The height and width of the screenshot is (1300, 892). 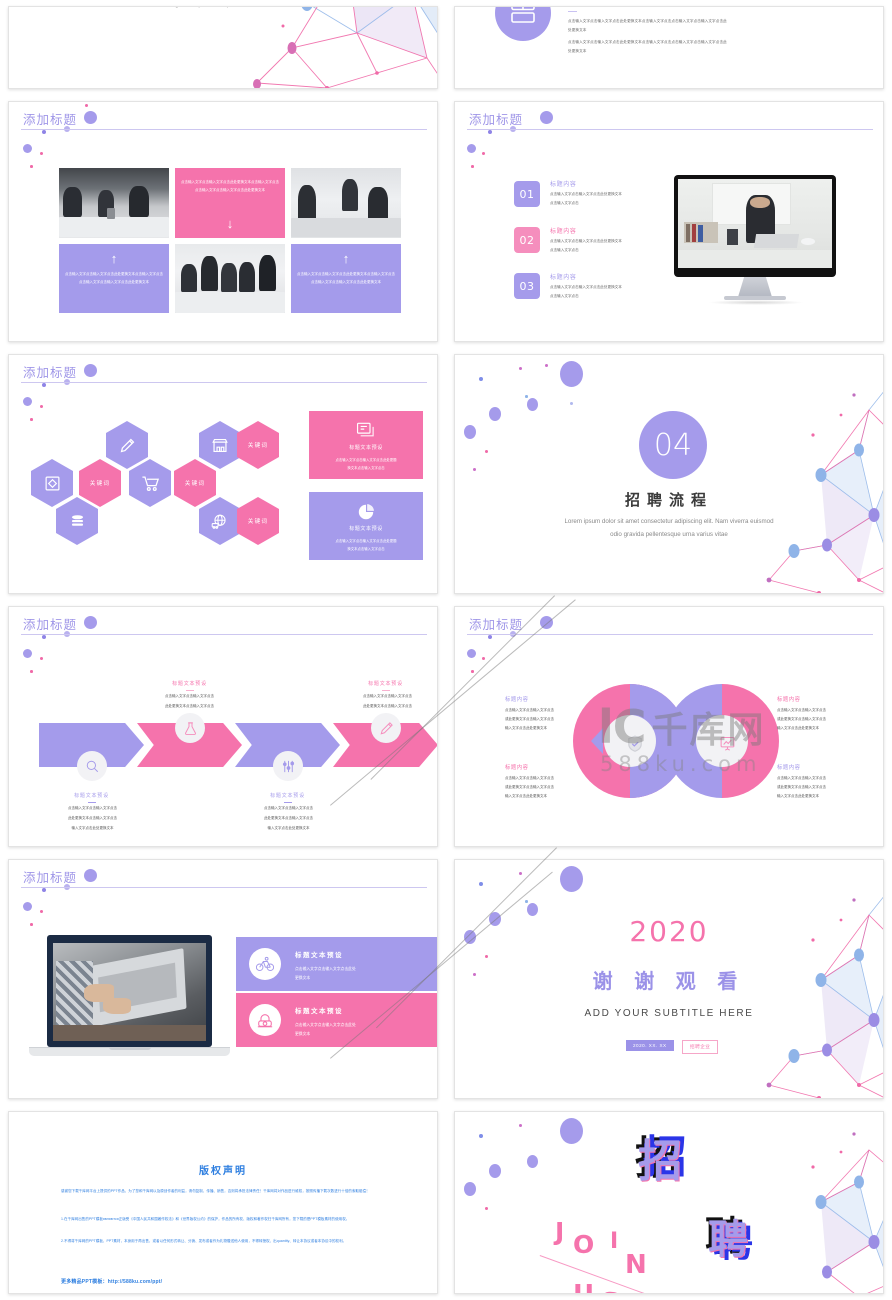 I want to click on cn-char-zhao: 招, so click(x=660, y=1161).